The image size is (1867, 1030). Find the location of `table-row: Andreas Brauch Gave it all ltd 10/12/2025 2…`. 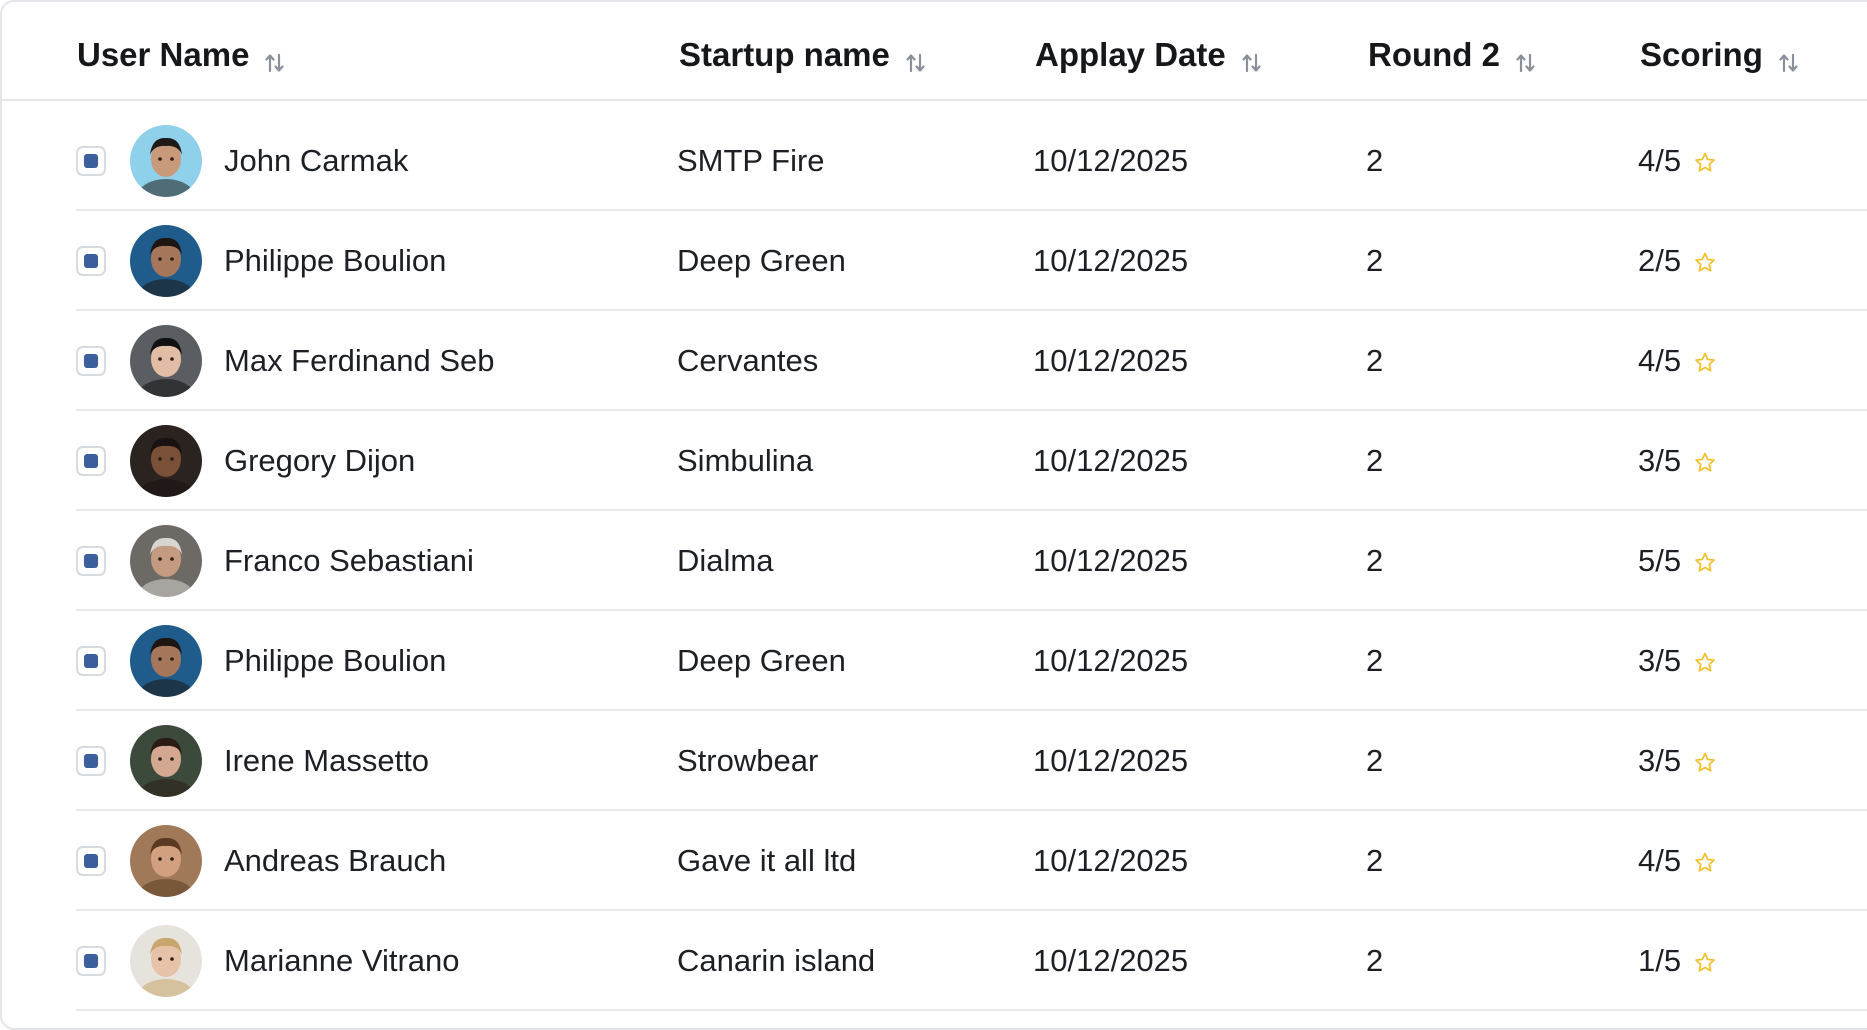

table-row: Andreas Brauch Gave it all ltd 10/12/2025 2… is located at coordinates (971, 861).